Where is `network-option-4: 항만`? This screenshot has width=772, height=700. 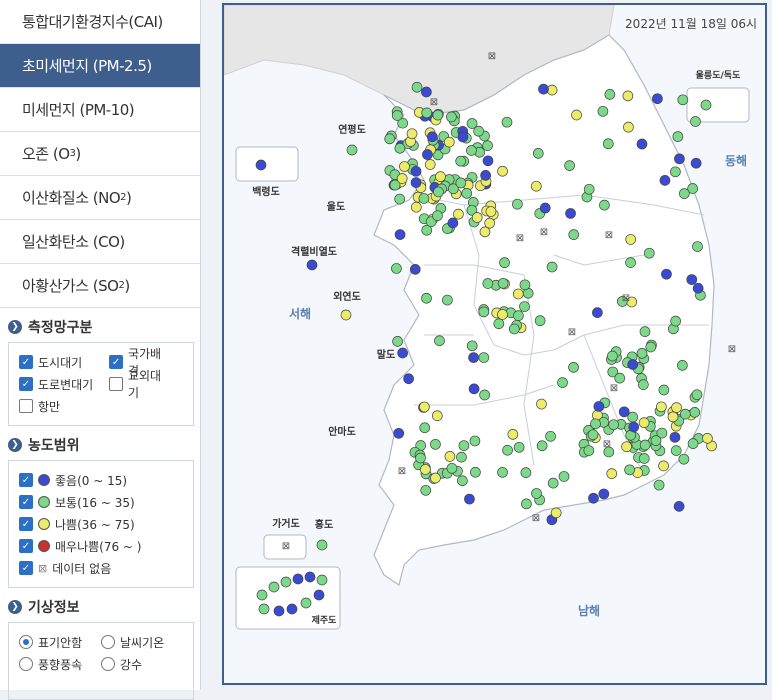
network-option-4: 항만 is located at coordinates (59, 406).